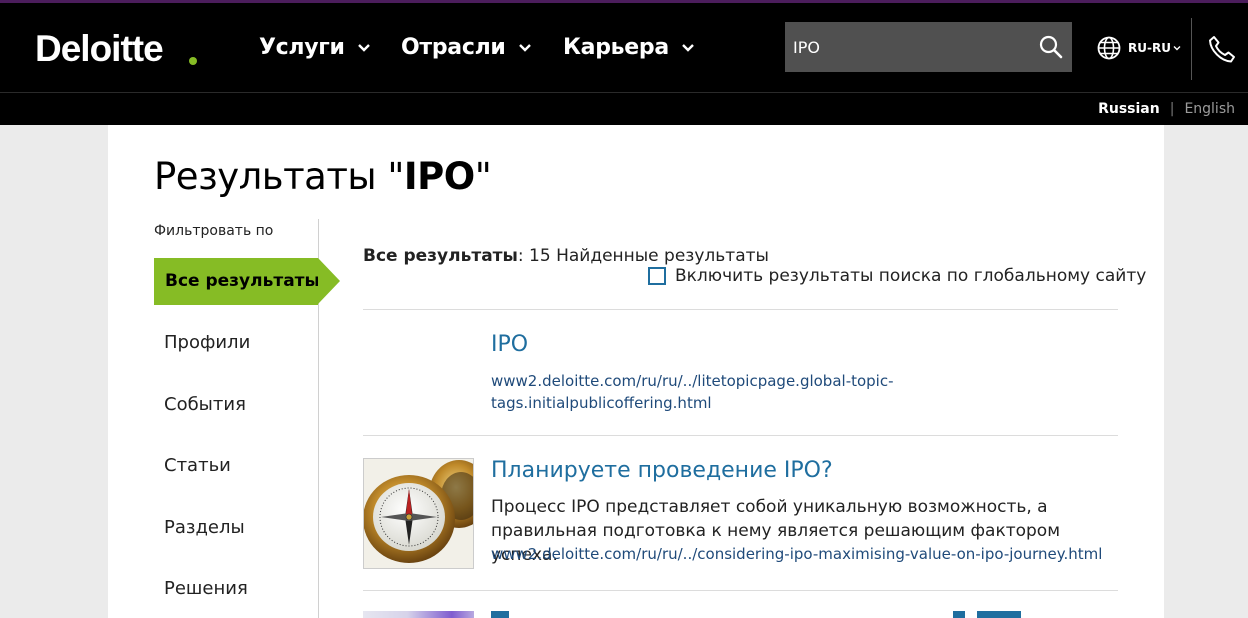  I want to click on results-count-label: Все результаты, so click(440, 256).